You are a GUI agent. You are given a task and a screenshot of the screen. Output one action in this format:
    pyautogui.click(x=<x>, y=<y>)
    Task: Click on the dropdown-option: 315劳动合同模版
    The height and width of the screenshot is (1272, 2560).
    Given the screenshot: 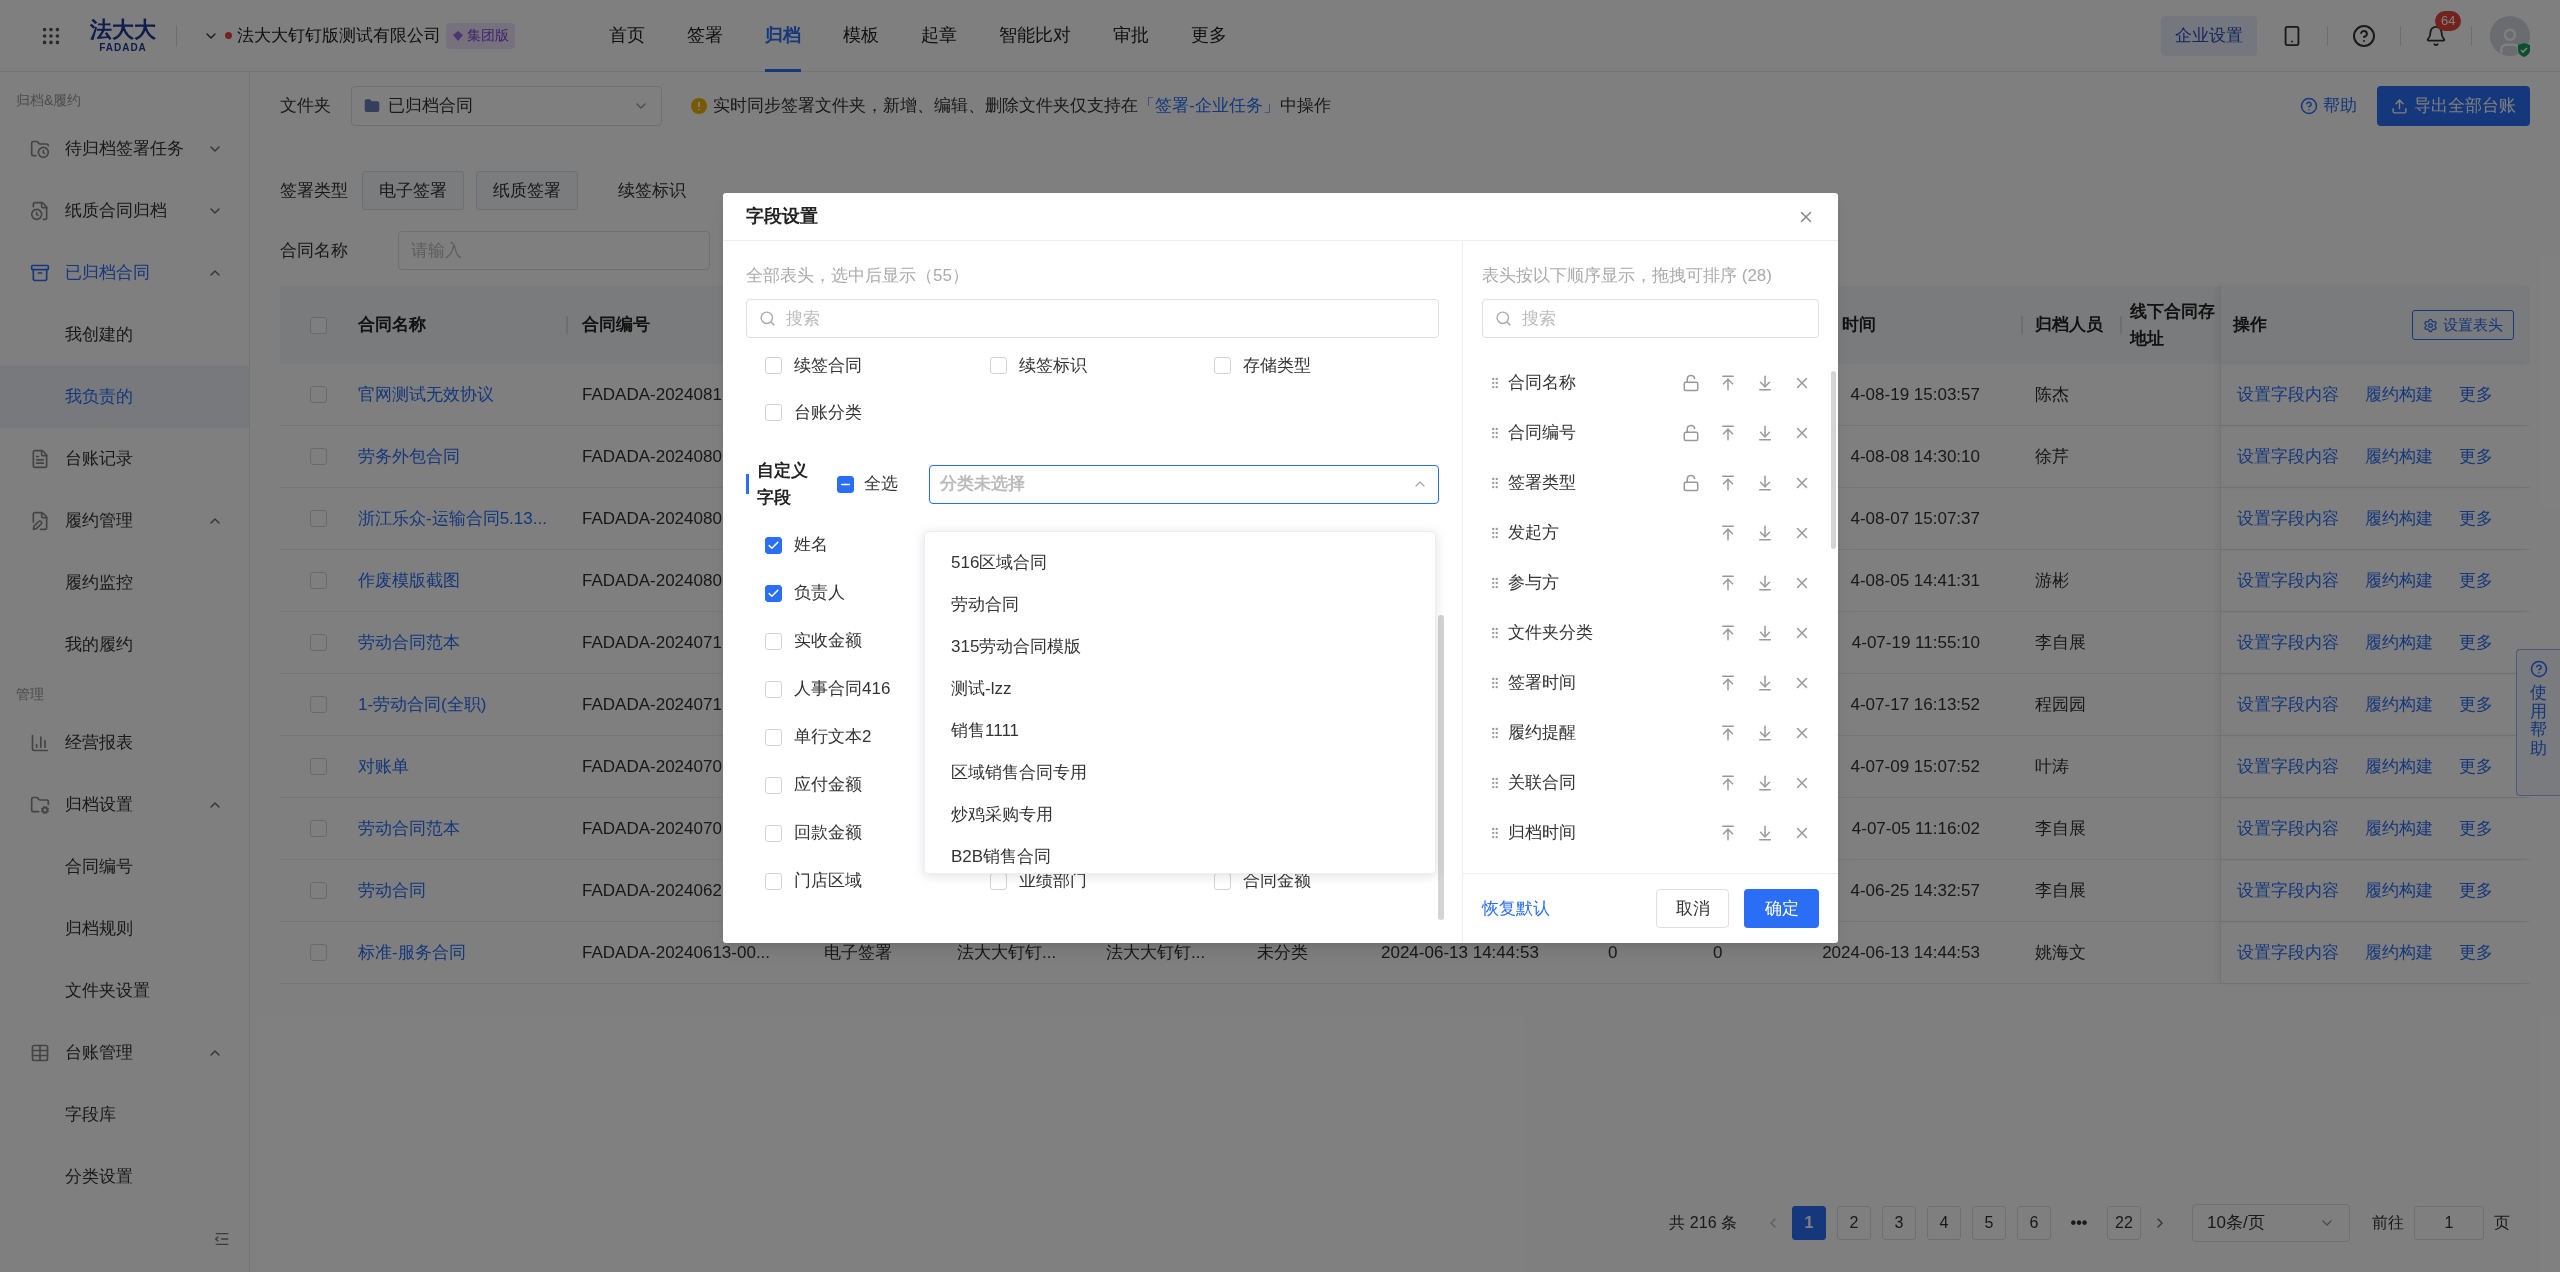 What is the action you would take?
    pyautogui.click(x=1180, y=647)
    